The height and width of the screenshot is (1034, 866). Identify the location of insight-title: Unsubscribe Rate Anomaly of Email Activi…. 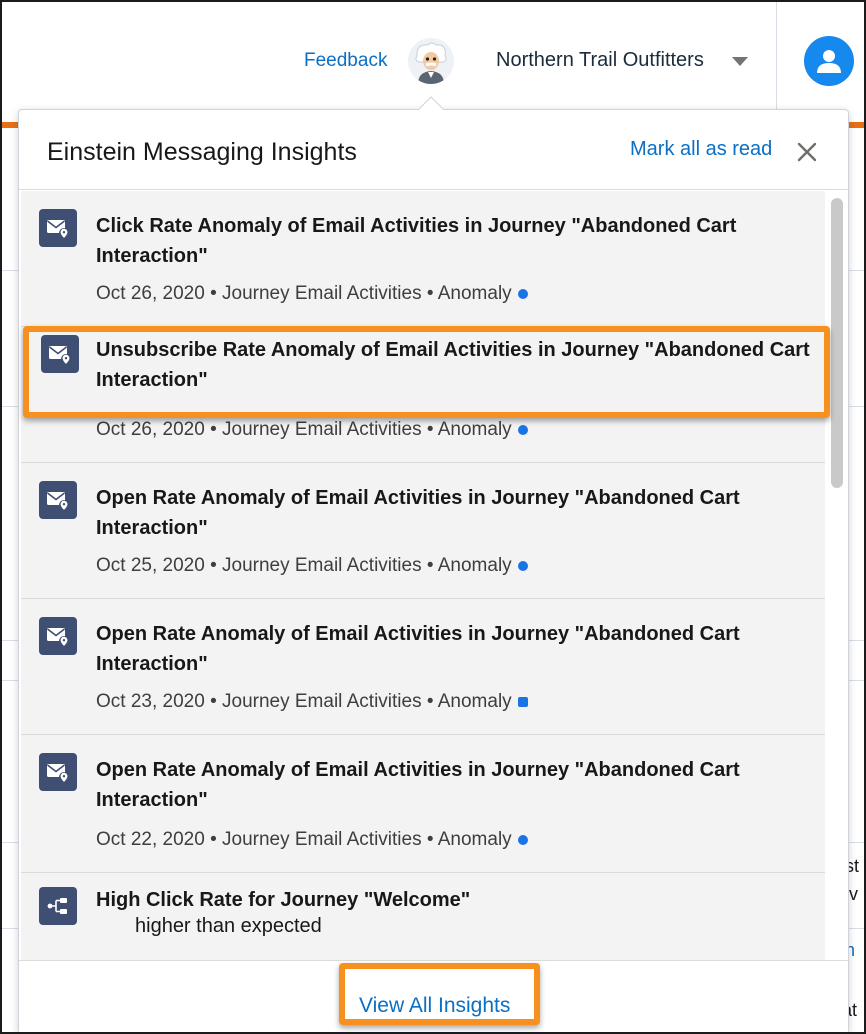
(456, 365).